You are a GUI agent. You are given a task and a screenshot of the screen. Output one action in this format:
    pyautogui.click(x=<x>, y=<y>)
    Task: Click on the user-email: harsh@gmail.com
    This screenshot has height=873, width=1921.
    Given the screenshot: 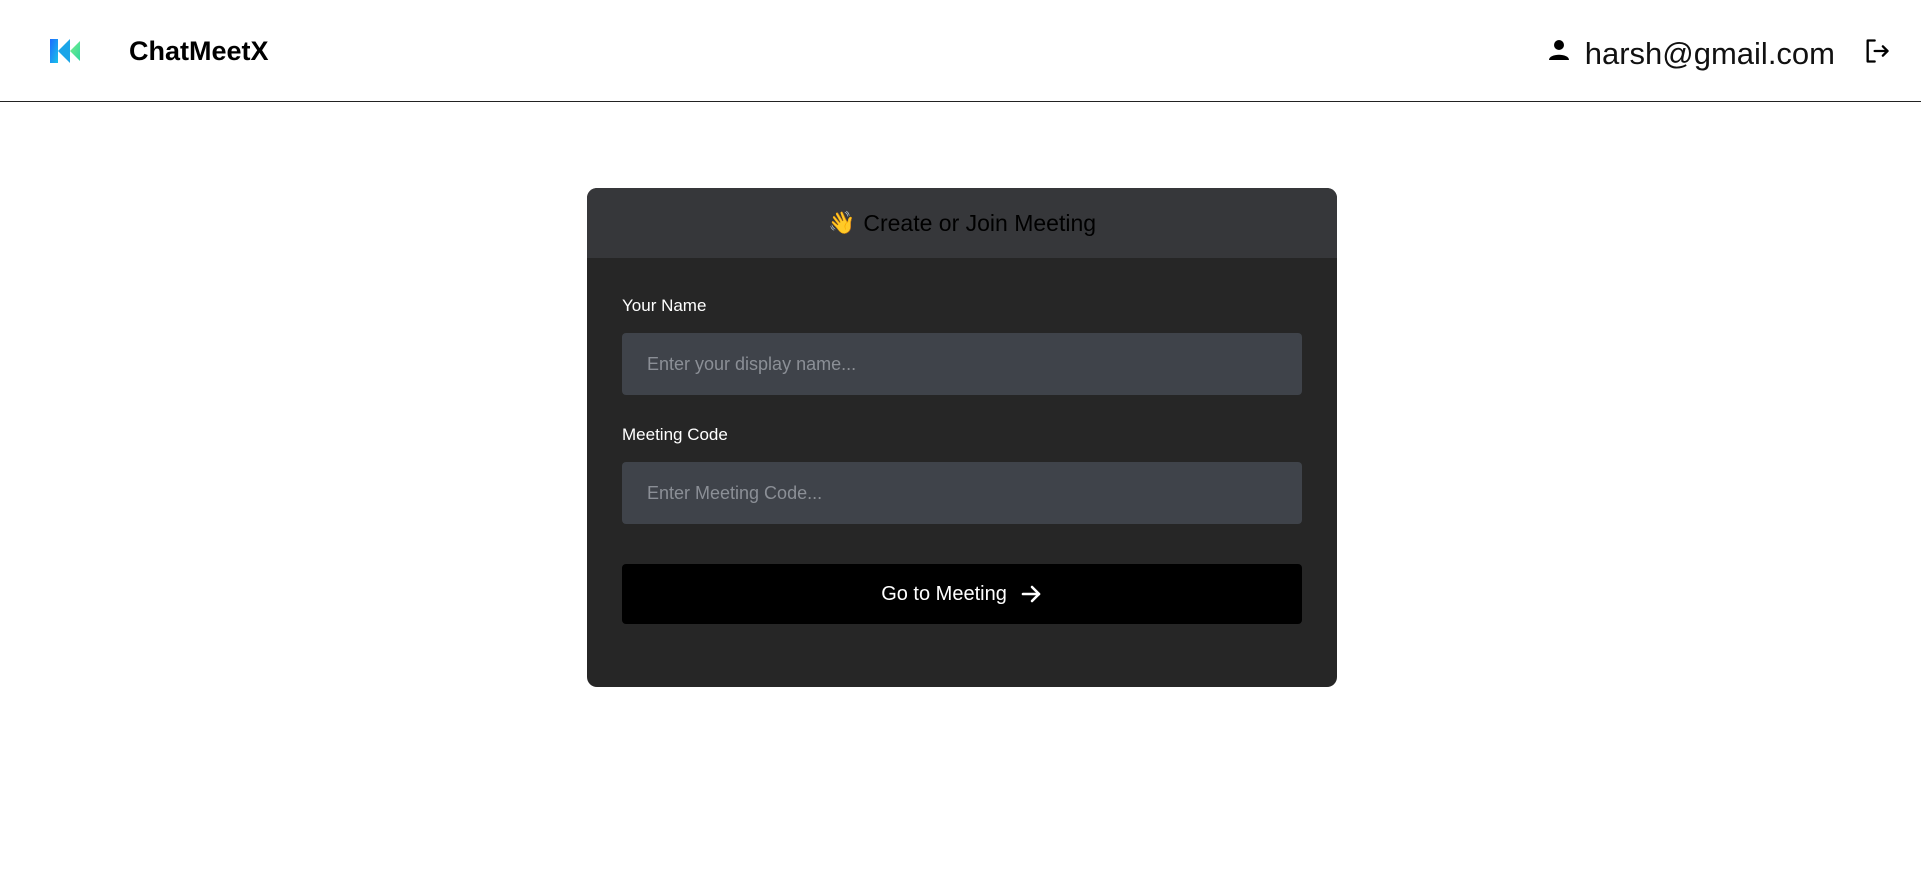 What is the action you would take?
    pyautogui.click(x=1709, y=53)
    